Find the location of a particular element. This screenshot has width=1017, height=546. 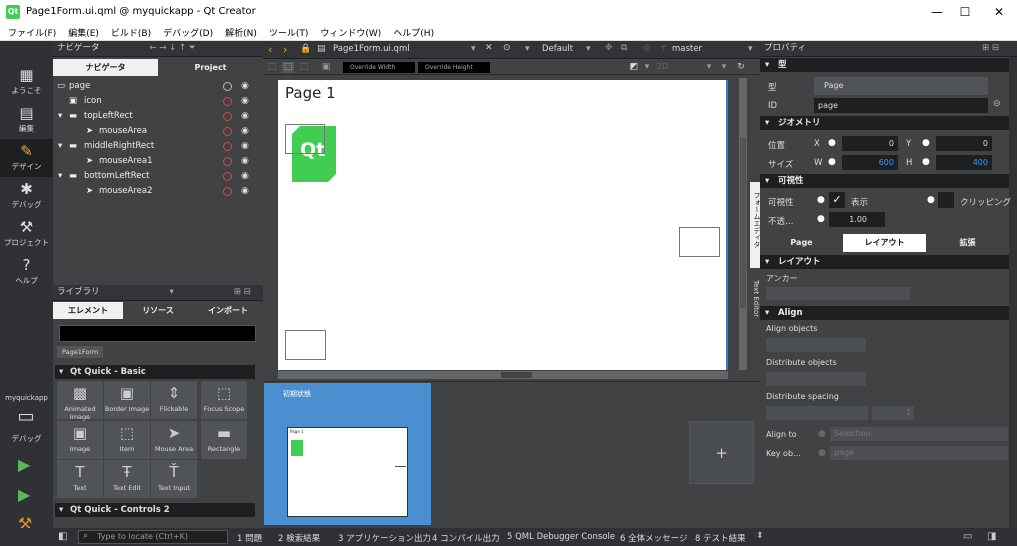

chevron-up-down-icon: ⬍ is located at coordinates (760, 536).